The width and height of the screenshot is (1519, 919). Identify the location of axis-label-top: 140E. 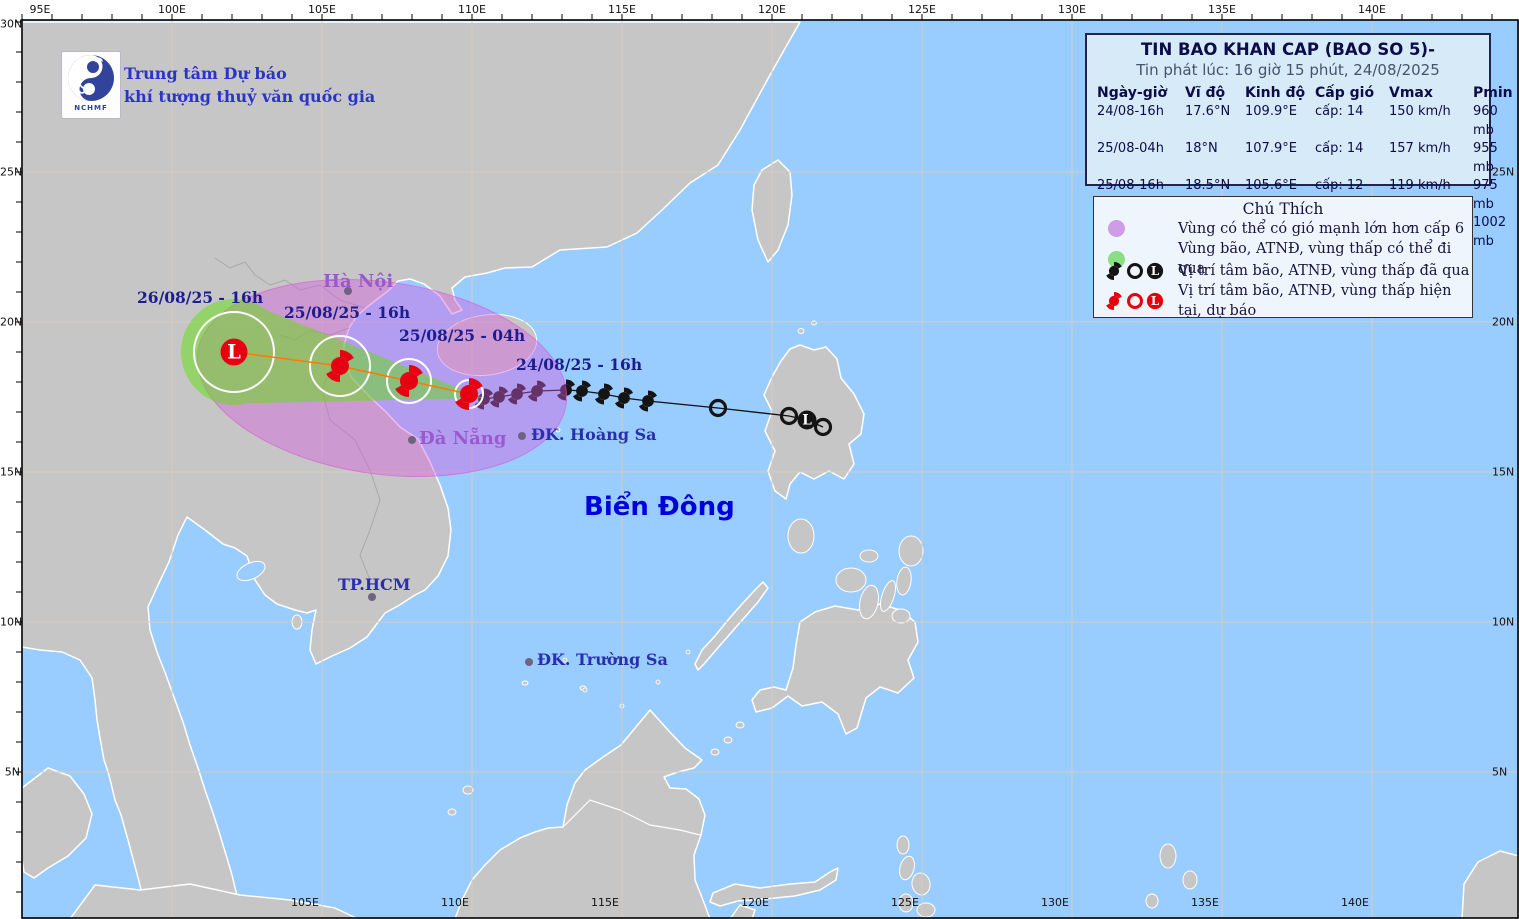
(1372, 9).